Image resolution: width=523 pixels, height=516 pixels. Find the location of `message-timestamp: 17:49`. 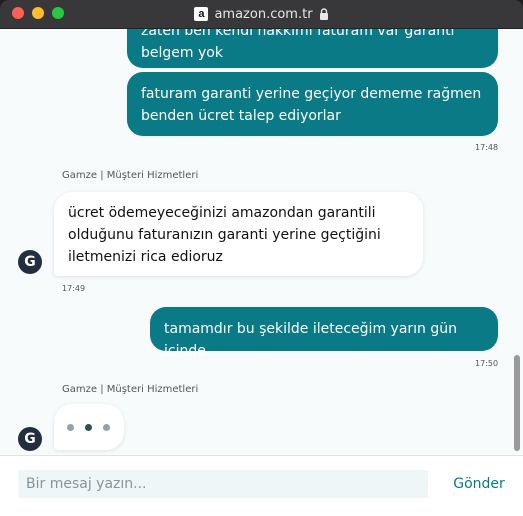

message-timestamp: 17:49 is located at coordinates (74, 288).